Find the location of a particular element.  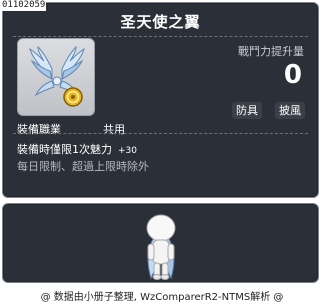

combat-power-label: 戰鬥力提升量 is located at coordinates (271, 51).